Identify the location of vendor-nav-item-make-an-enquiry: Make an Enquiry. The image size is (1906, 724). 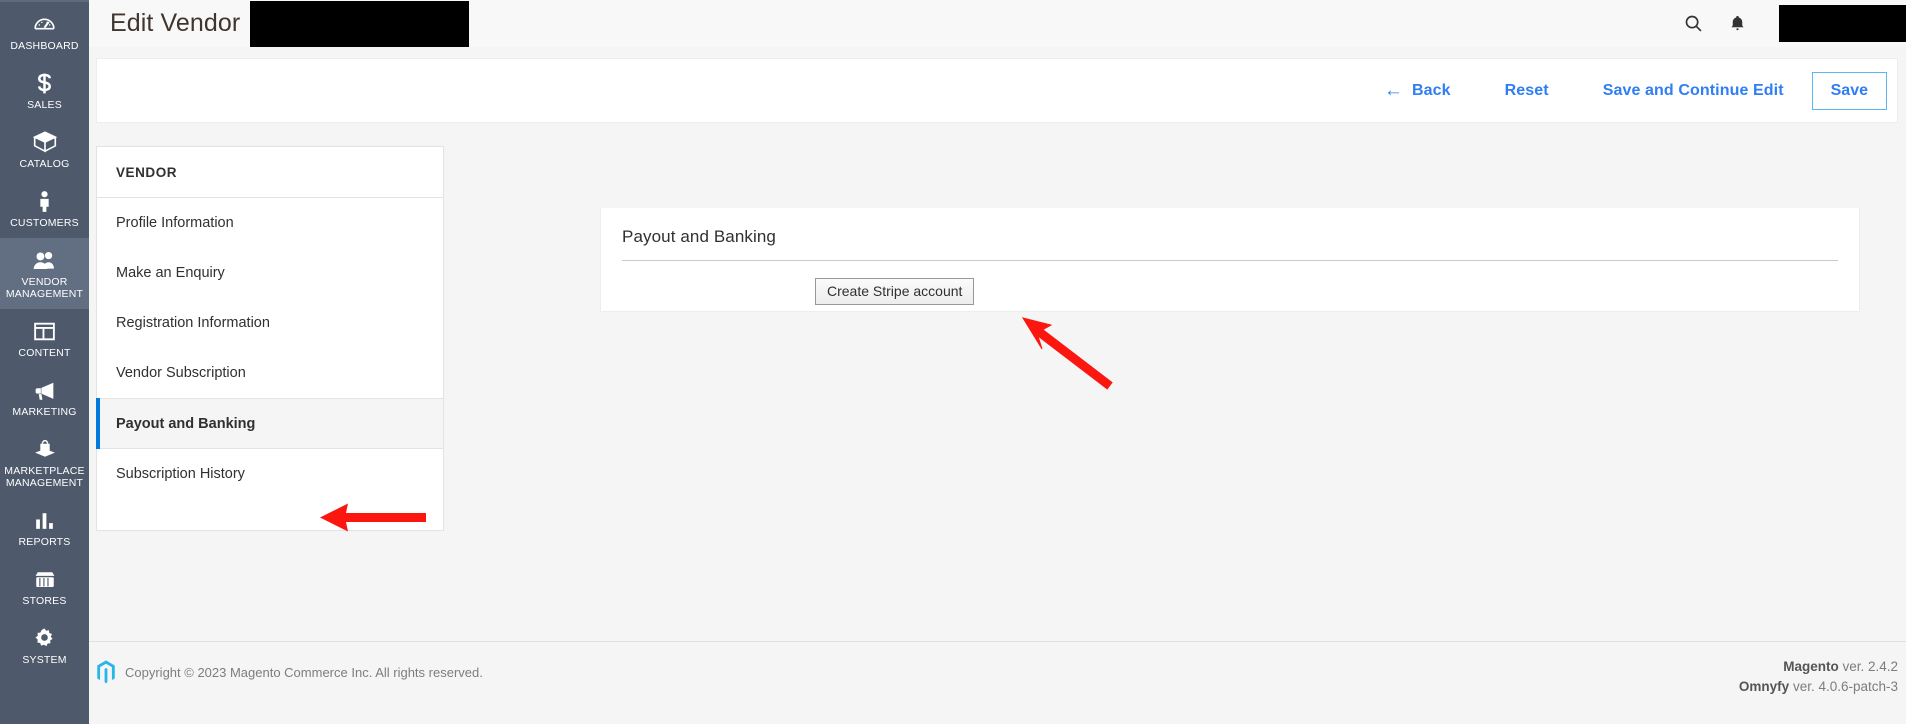
(270, 273).